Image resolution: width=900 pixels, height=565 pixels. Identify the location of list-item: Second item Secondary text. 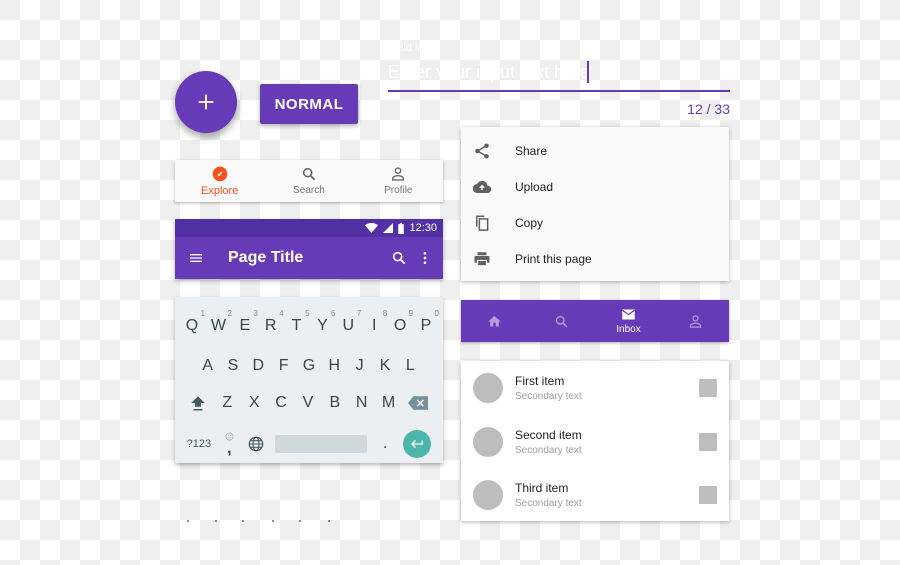
(595, 441).